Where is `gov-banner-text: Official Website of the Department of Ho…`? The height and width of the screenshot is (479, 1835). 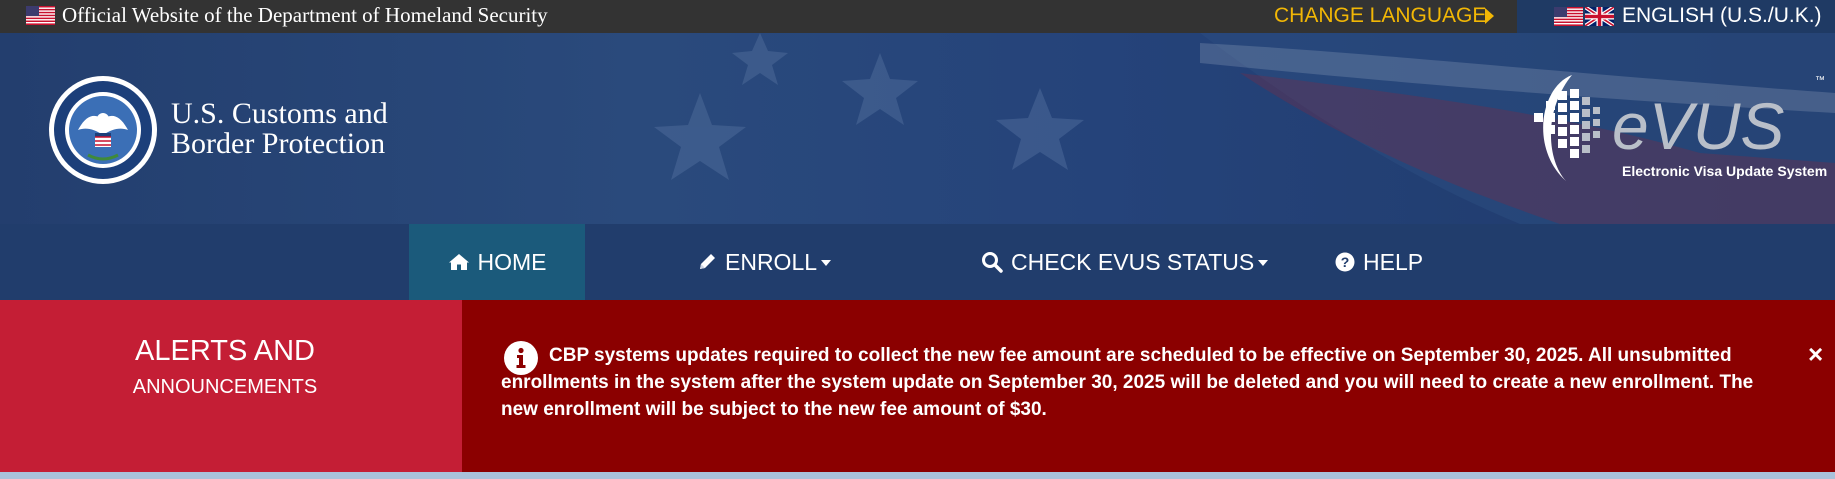 gov-banner-text: Official Website of the Department of Ho… is located at coordinates (305, 15).